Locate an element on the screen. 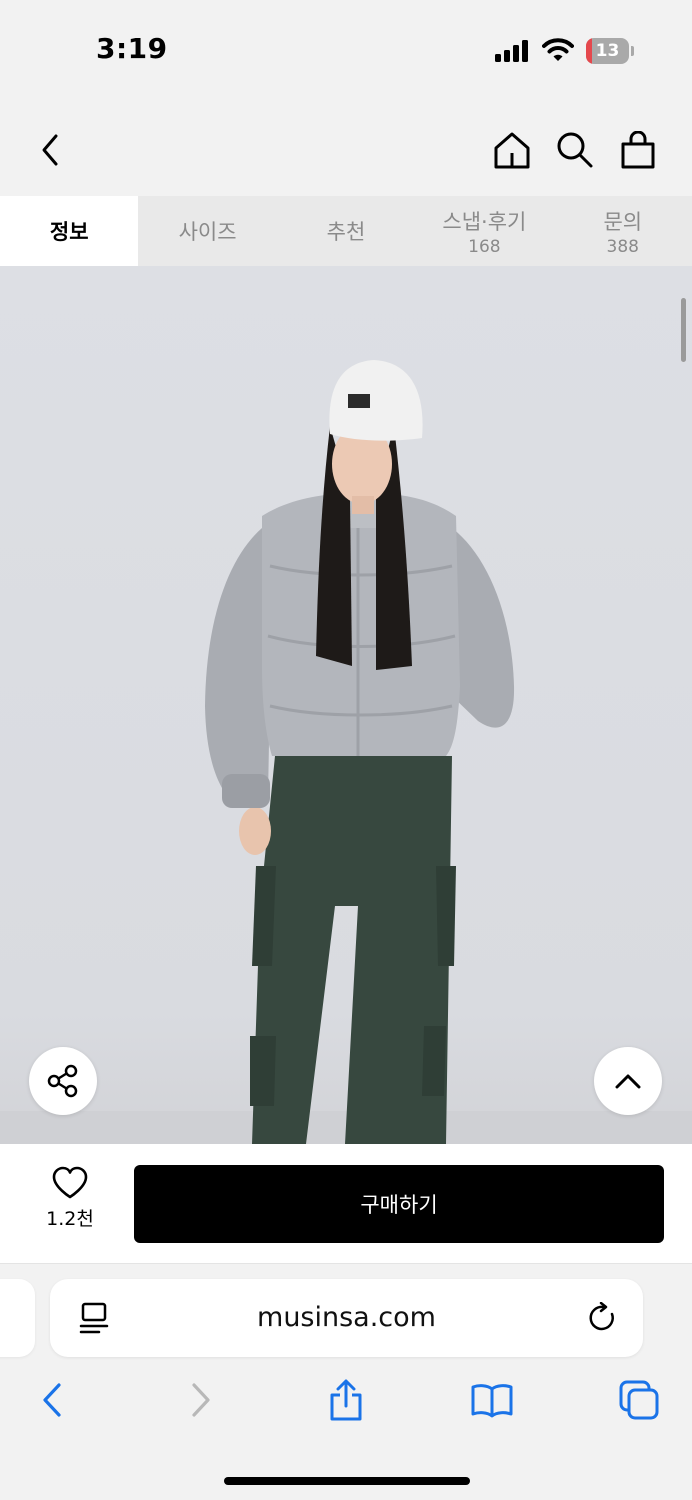 The image size is (692, 1500). tab-recommend: 추천 is located at coordinates (346, 231).